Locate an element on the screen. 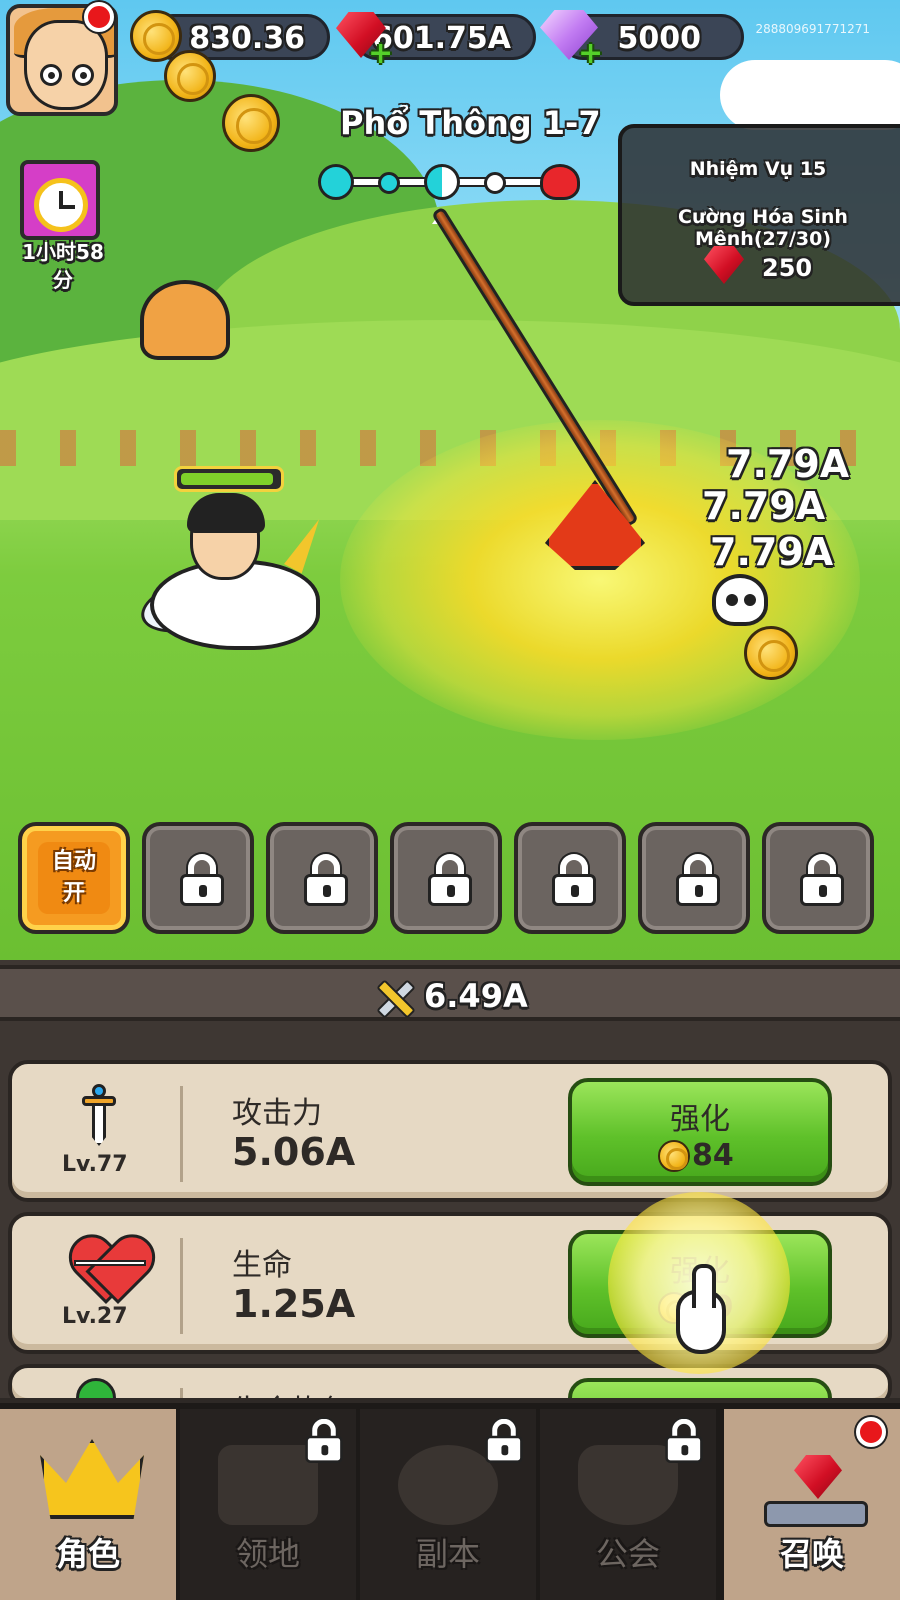 The width and height of the screenshot is (900, 1600). avatar-face is located at coordinates (66, 65).